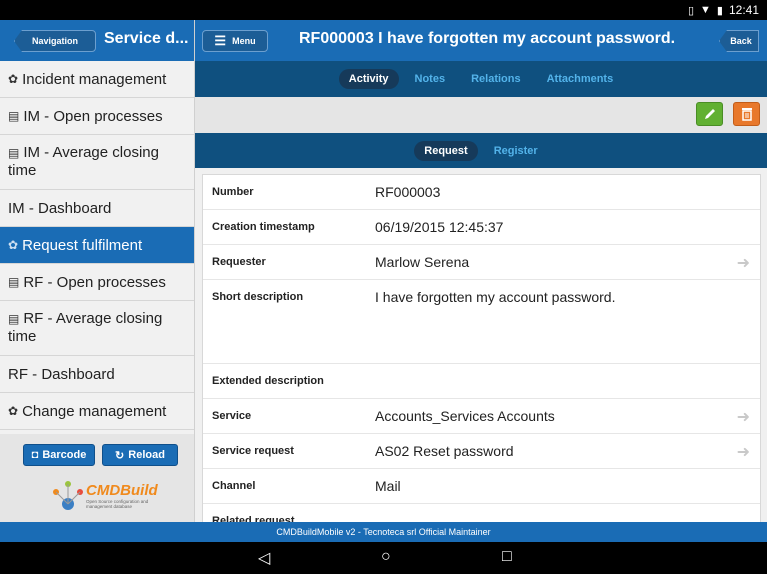 This screenshot has width=767, height=574. Describe the element at coordinates (481, 115) in the screenshot. I see `action-toolbar` at that location.